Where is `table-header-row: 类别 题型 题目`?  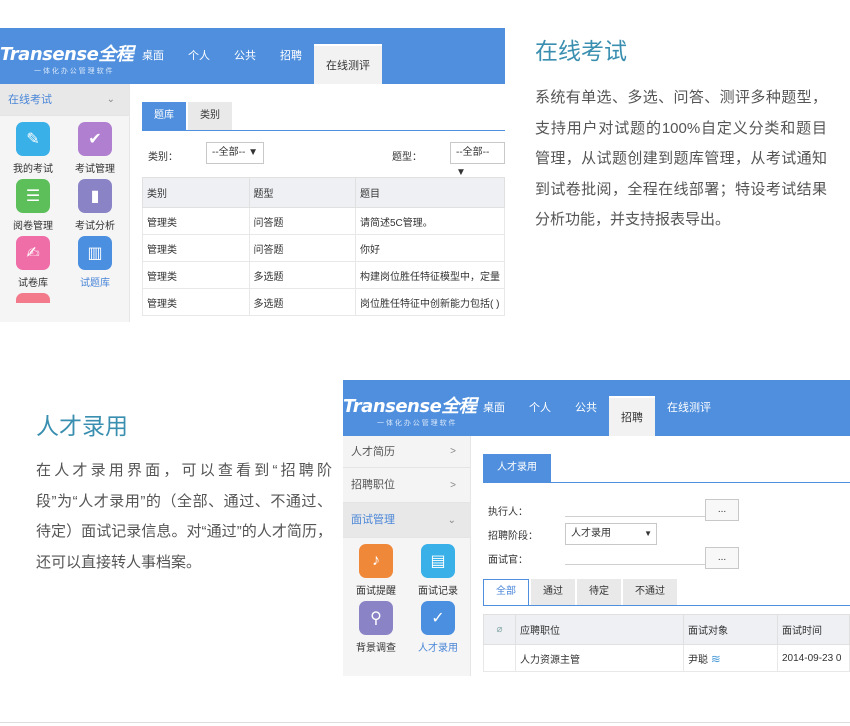
table-header-row: 类别 题型 题目 is located at coordinates (323, 192).